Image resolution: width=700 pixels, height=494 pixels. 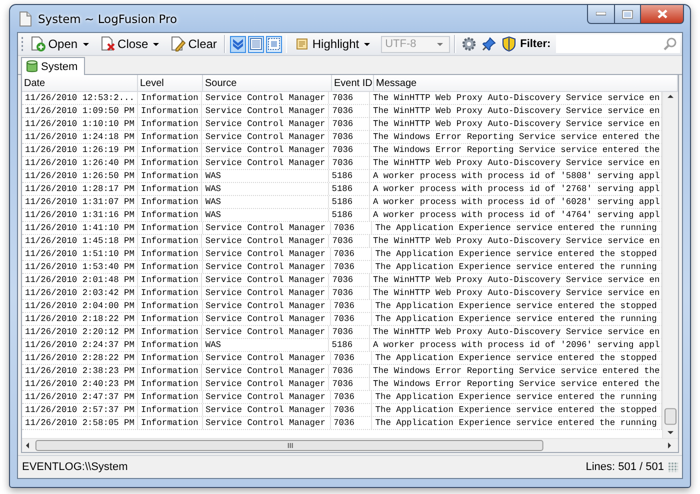 What do you see at coordinates (238, 44) in the screenshot?
I see `collapse-toggle` at bounding box center [238, 44].